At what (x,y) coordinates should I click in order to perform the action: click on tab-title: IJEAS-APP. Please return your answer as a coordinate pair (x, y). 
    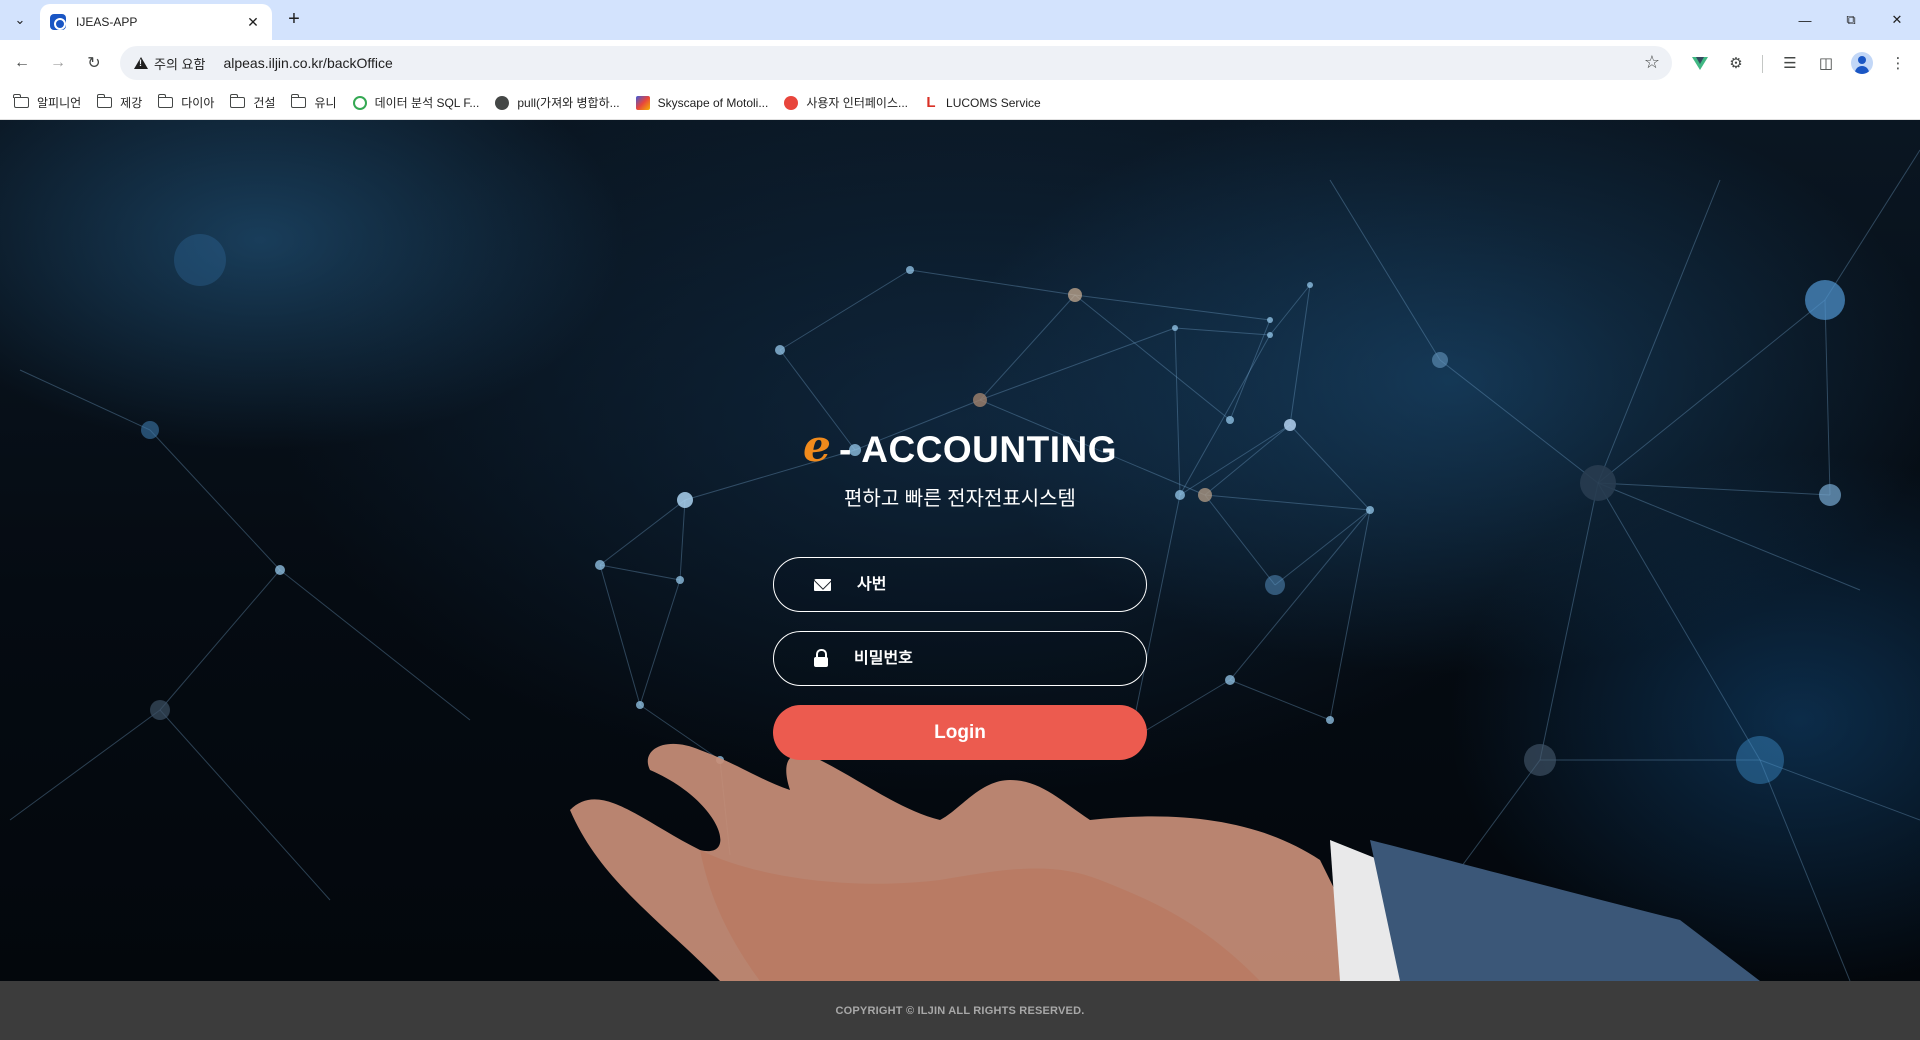
    Looking at the image, I should click on (107, 22).